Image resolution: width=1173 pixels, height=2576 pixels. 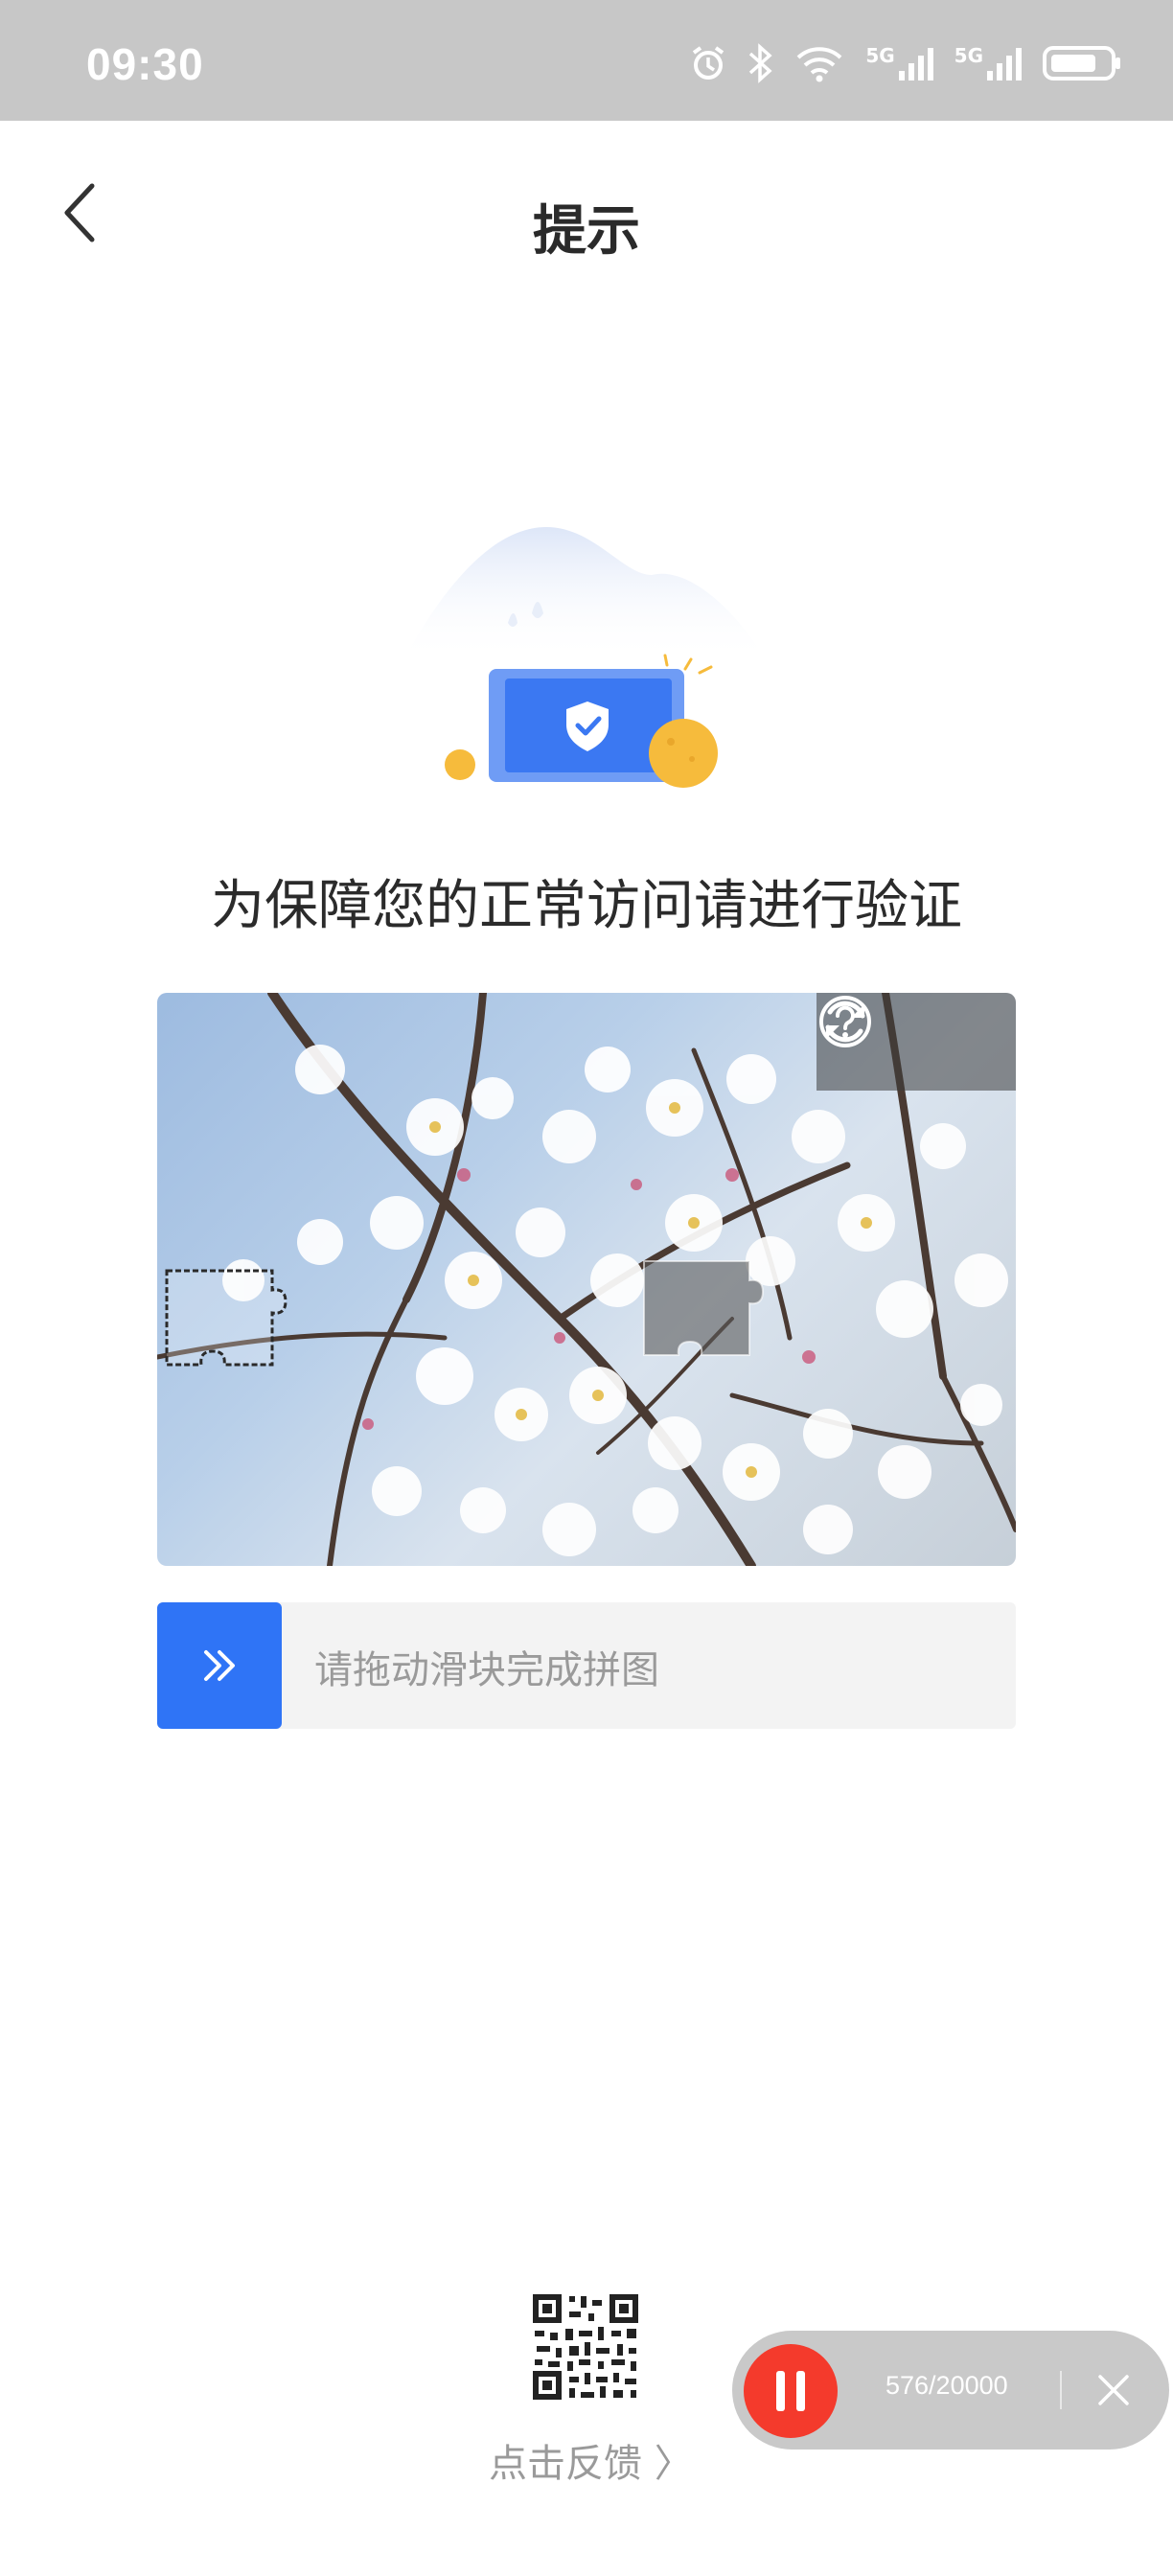 What do you see at coordinates (845, 1021) in the screenshot?
I see `refresh-icon` at bounding box center [845, 1021].